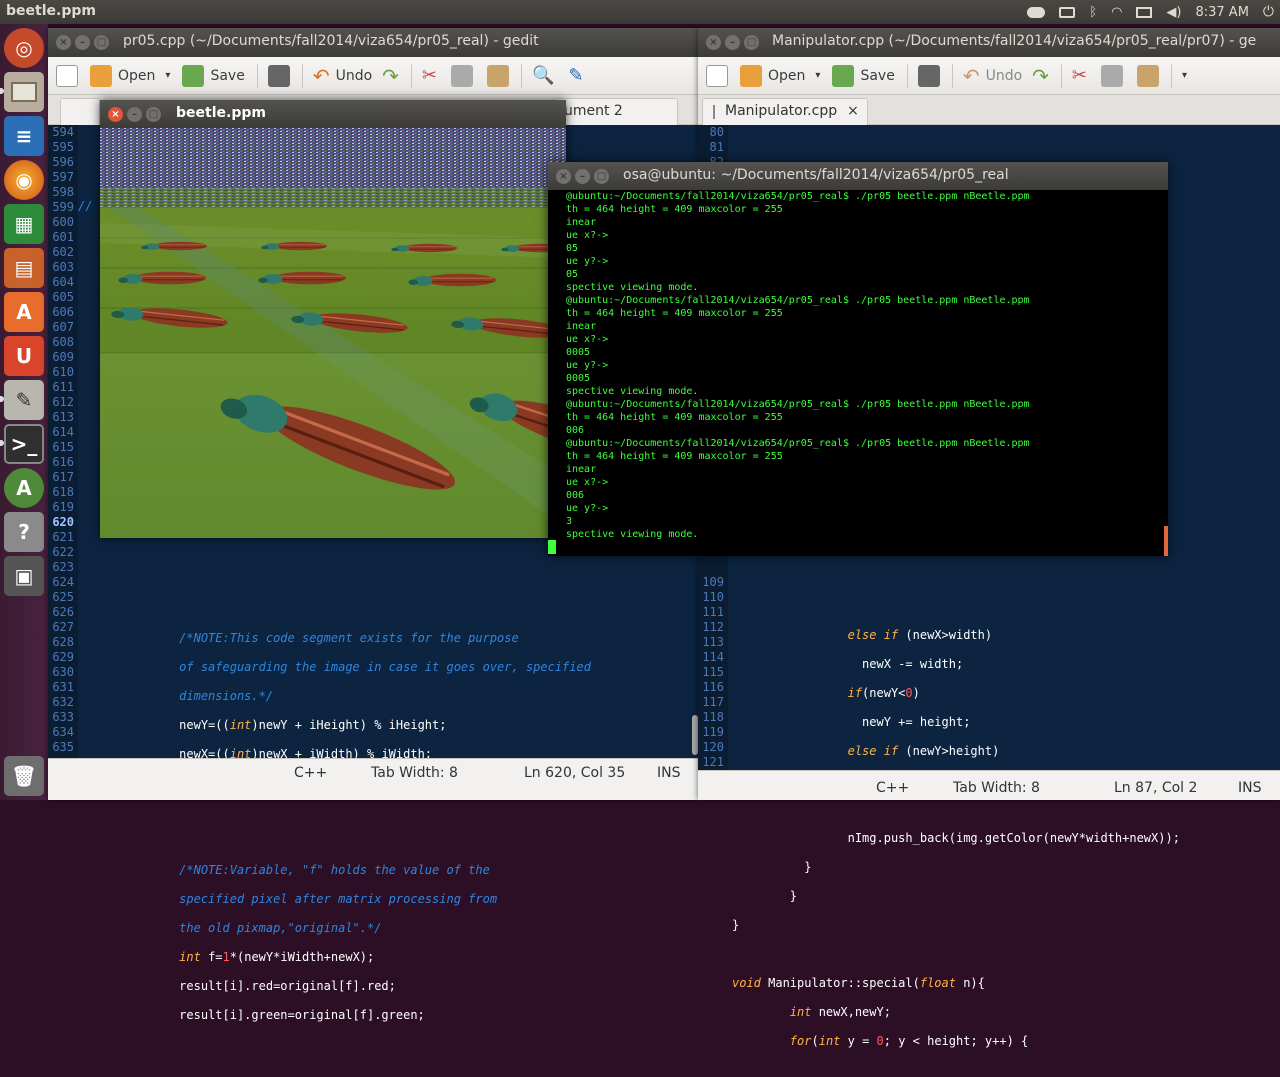 The image size is (1280, 1077). I want to click on power-icon: ⏻, so click(1268, 12).